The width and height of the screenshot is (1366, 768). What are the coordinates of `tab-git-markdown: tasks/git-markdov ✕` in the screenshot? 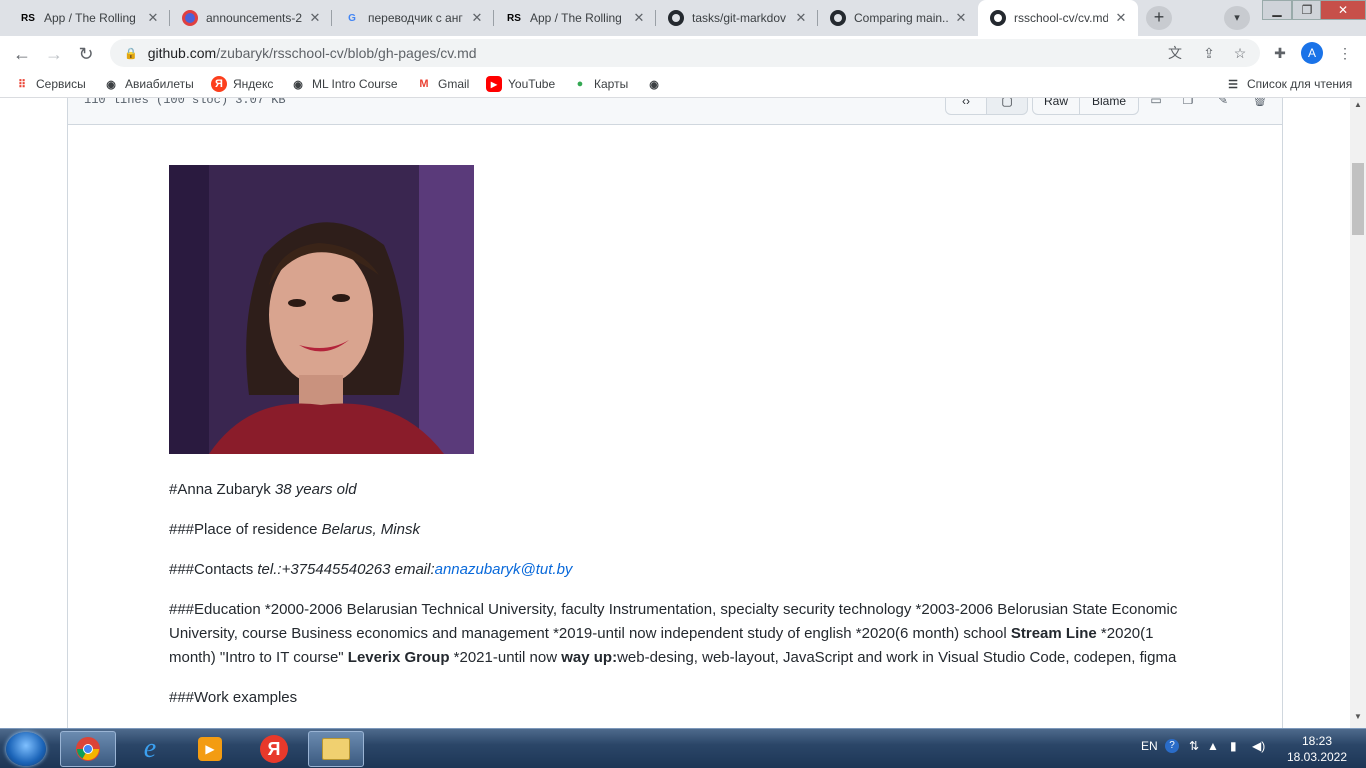 It's located at (737, 18).